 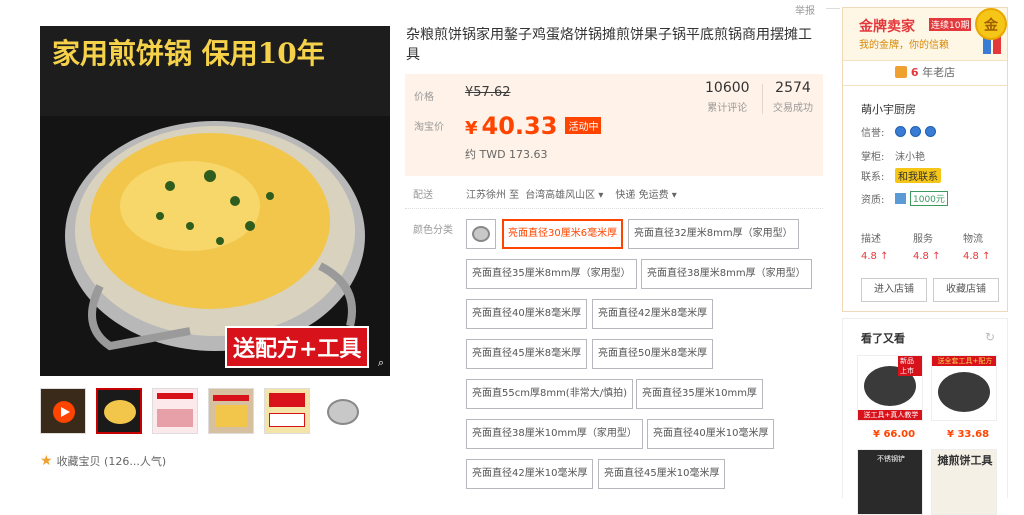 I want to click on color-option-12: 亮面直径40厘米10毫米厚, so click(x=711, y=434).